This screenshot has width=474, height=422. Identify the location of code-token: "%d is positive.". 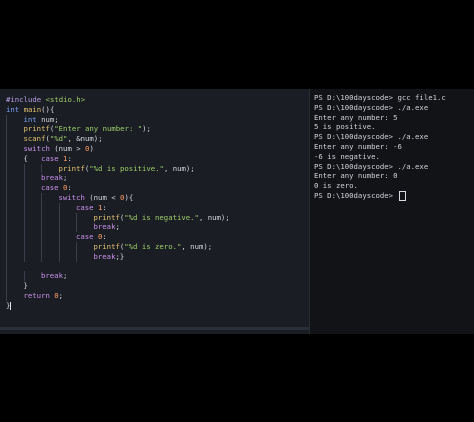
(126, 168).